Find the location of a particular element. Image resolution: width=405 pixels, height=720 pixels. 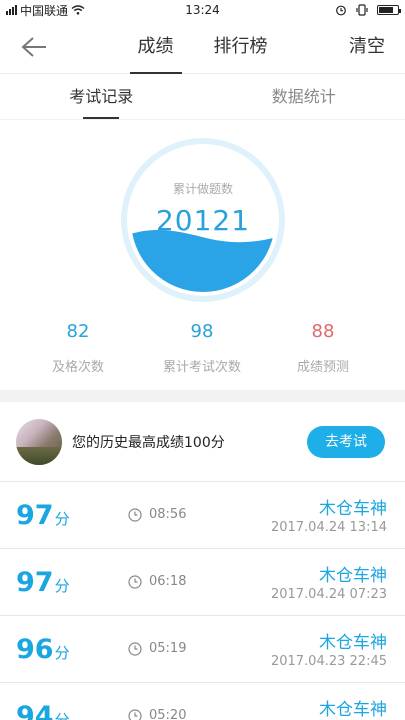

metric-label: 成绩预测 is located at coordinates (322, 367).